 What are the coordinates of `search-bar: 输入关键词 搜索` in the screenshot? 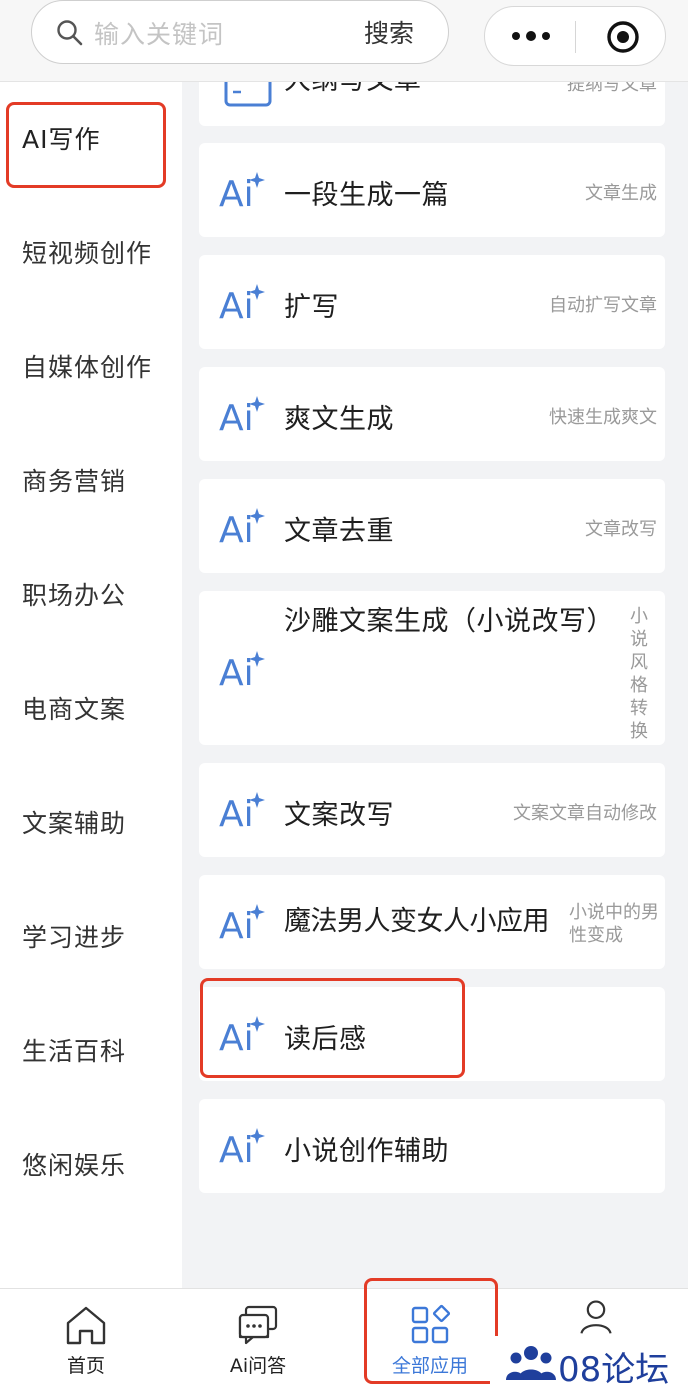 It's located at (240, 32).